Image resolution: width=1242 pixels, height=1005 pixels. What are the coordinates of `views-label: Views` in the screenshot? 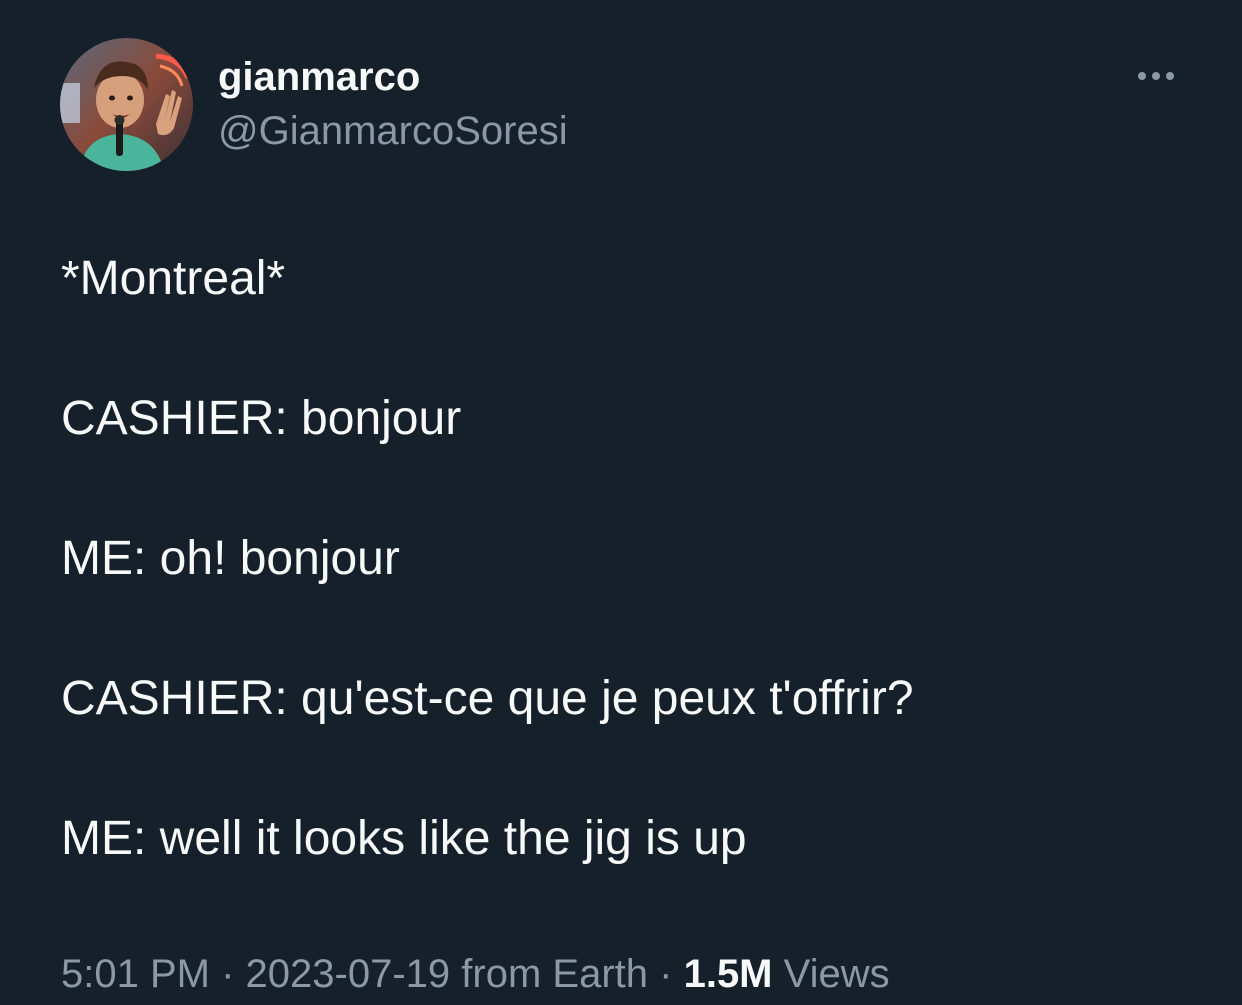 It's located at (836, 974).